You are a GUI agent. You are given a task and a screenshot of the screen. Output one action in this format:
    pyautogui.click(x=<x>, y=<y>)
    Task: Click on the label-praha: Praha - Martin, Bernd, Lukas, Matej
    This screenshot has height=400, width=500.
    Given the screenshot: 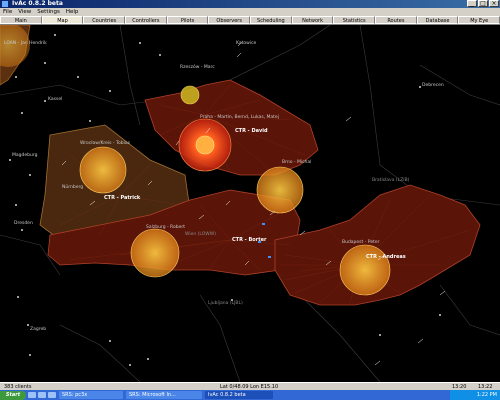 What is the action you would take?
    pyautogui.click(x=239, y=117)
    